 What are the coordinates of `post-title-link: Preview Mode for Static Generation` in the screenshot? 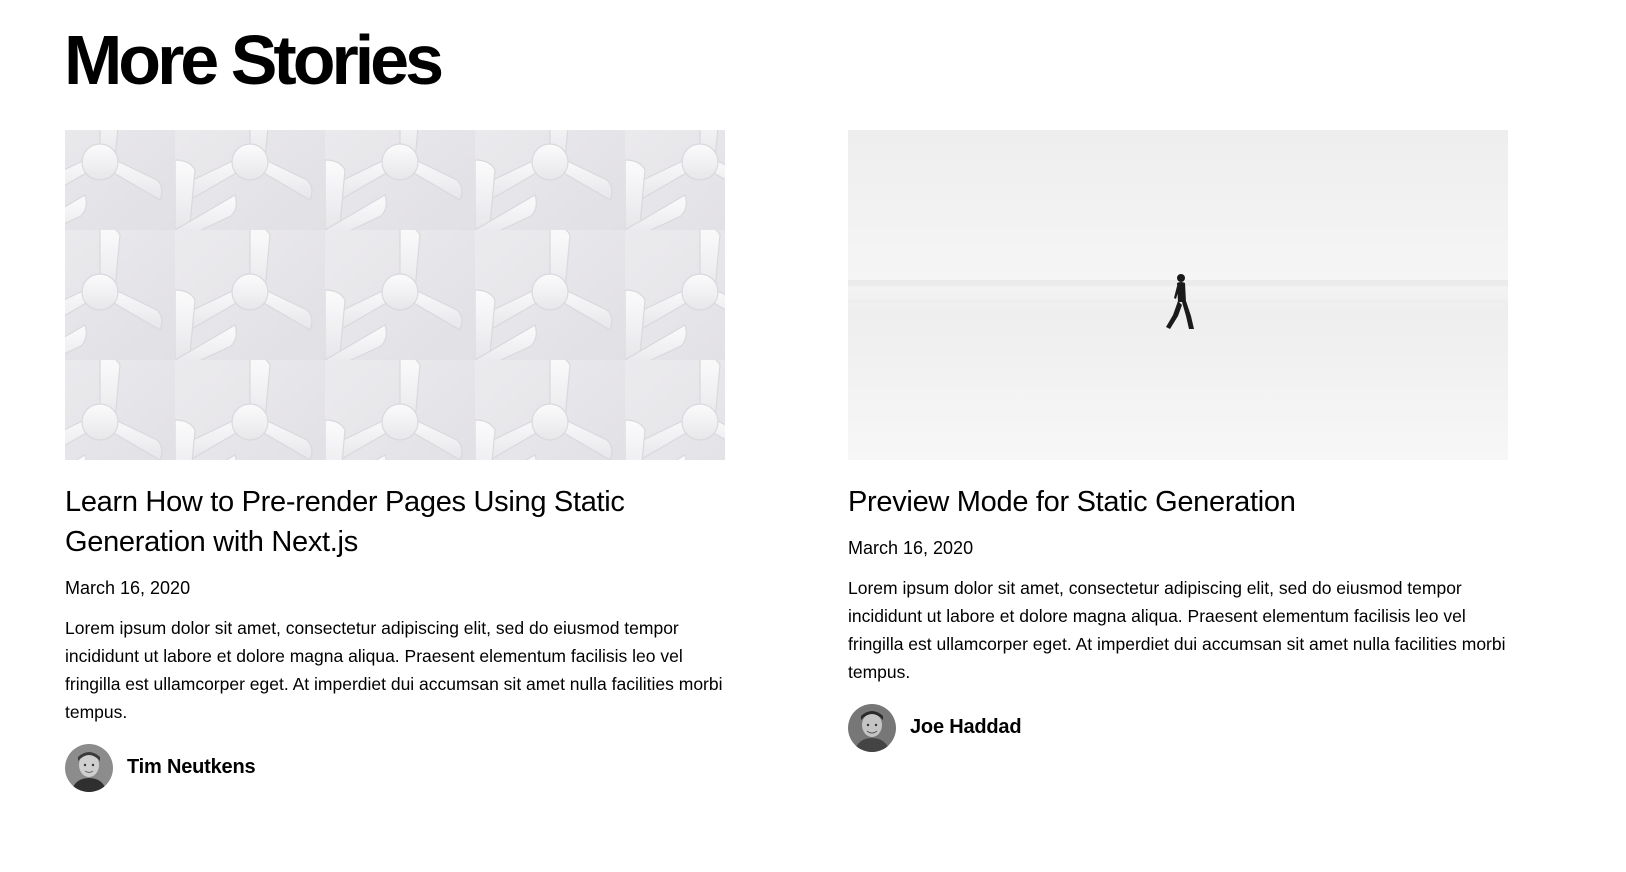 It's located at (1178, 502).